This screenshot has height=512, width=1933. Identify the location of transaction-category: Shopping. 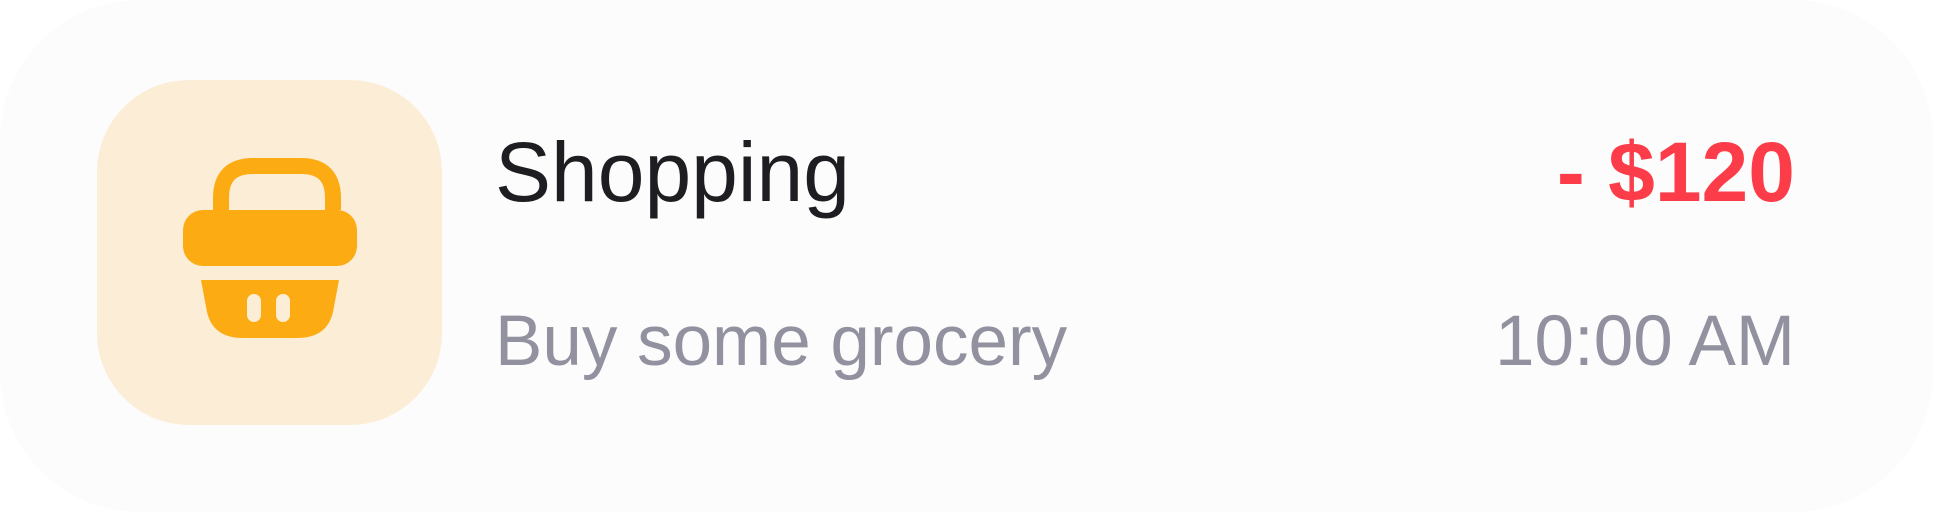
(672, 172).